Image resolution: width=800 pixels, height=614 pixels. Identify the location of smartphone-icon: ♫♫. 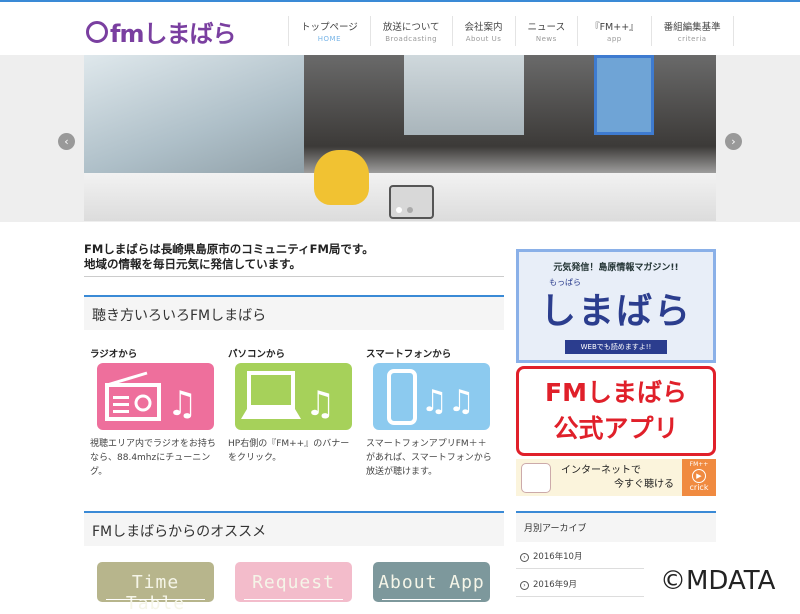
(431, 396).